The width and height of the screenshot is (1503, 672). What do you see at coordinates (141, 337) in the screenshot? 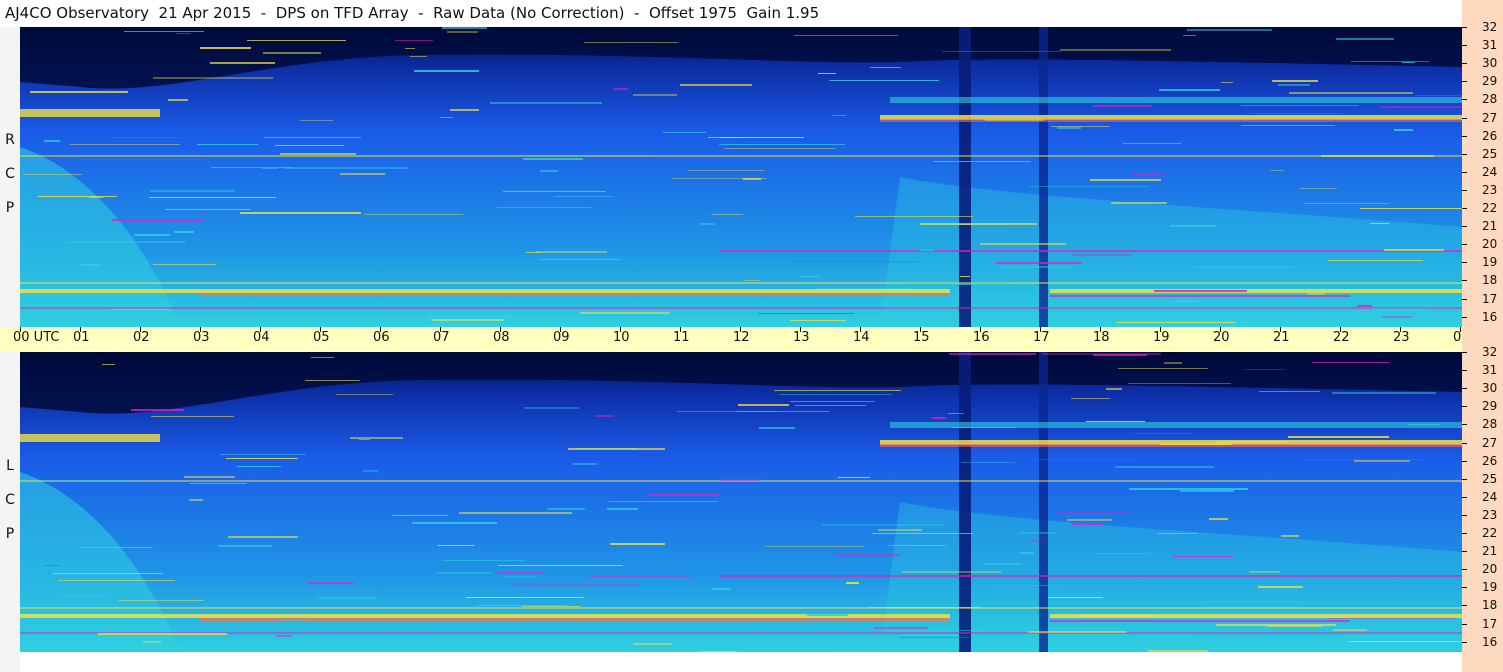
I see `time-label: 02` at bounding box center [141, 337].